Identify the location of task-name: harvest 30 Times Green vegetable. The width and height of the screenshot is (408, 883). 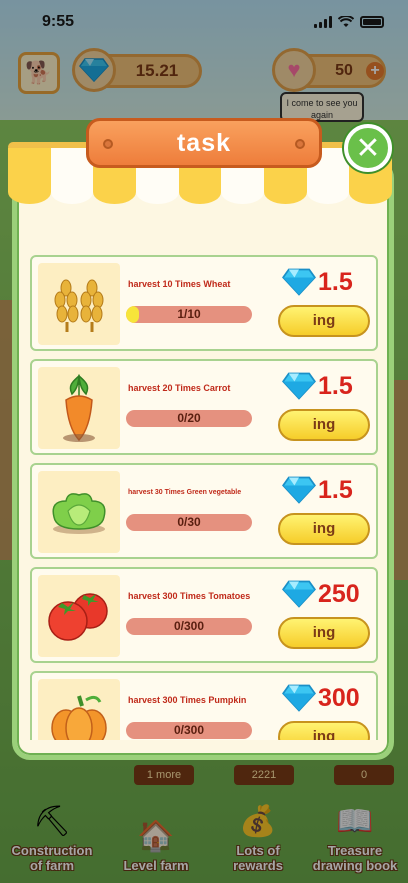
(185, 492).